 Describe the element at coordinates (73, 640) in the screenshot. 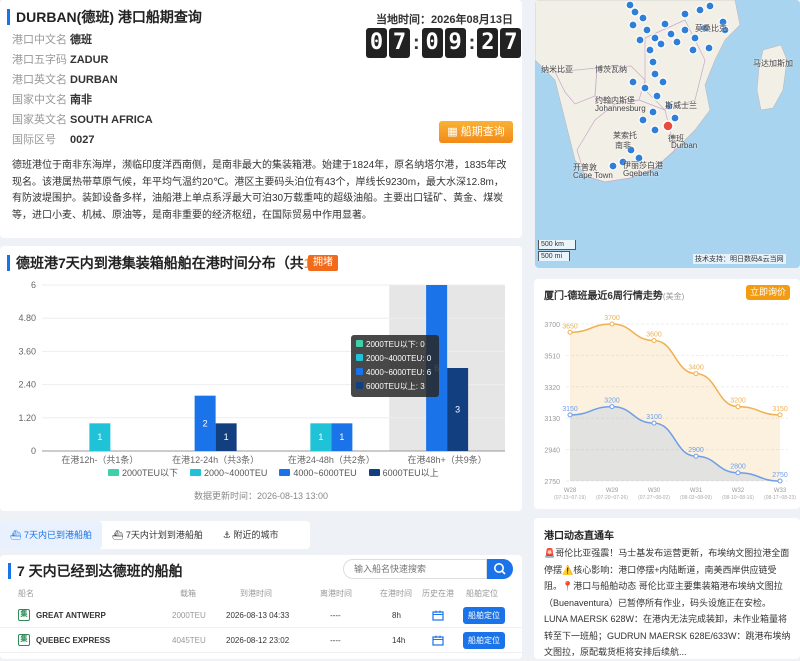

I see `ship-name: QUEBEC EXPRESS` at that location.